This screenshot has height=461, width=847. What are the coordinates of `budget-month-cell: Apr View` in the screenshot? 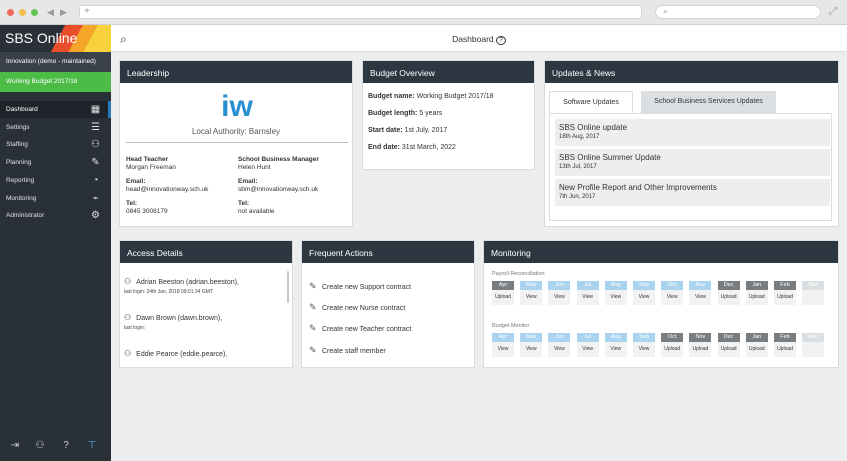 It's located at (503, 345).